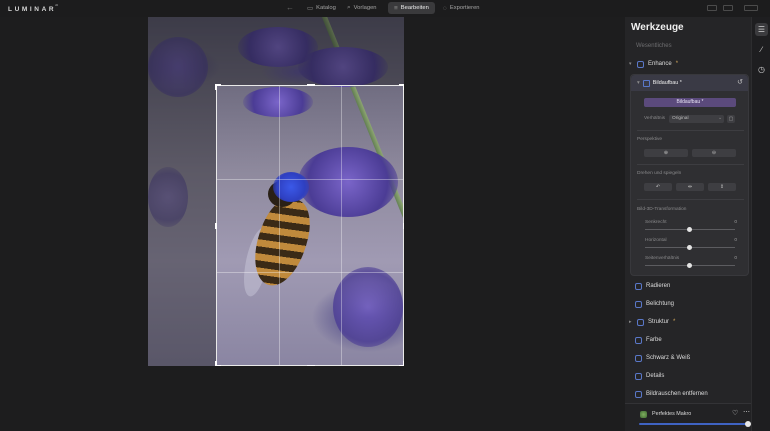  I want to click on tool-label: Details, so click(655, 376).